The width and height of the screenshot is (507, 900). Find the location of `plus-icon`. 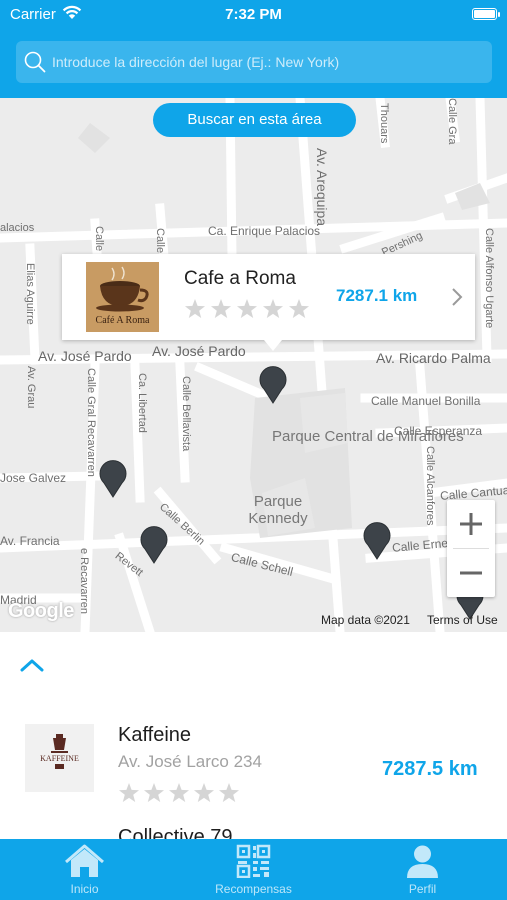

plus-icon is located at coordinates (471, 524).